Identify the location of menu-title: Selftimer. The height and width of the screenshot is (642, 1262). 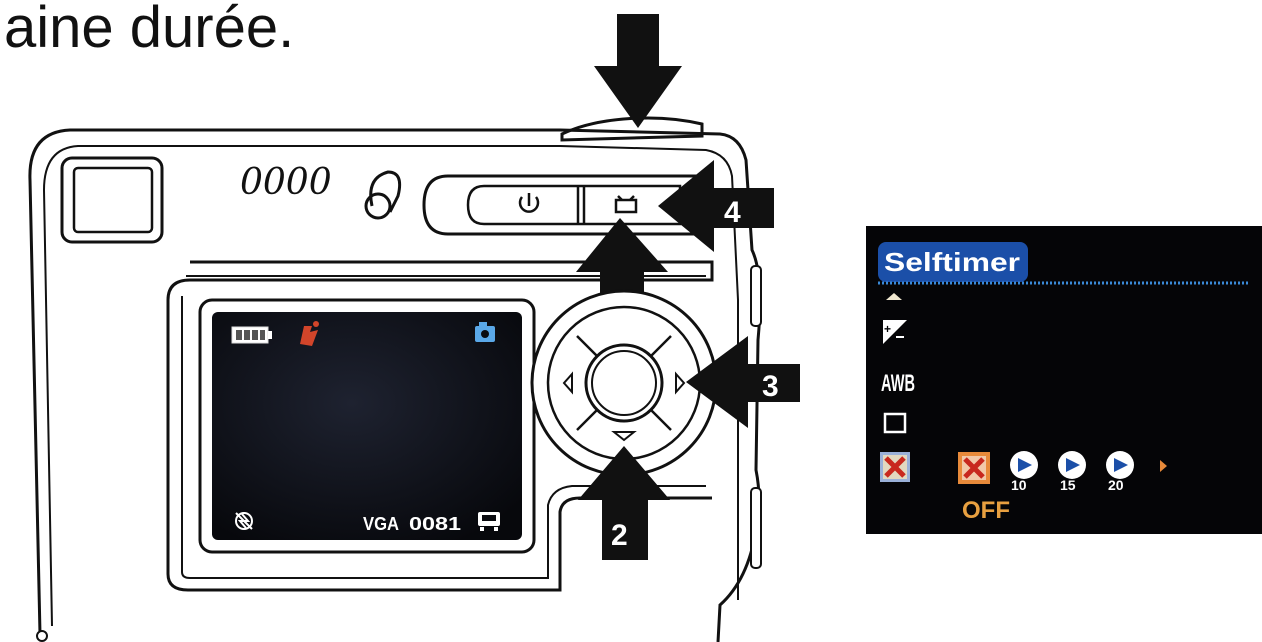
(952, 262).